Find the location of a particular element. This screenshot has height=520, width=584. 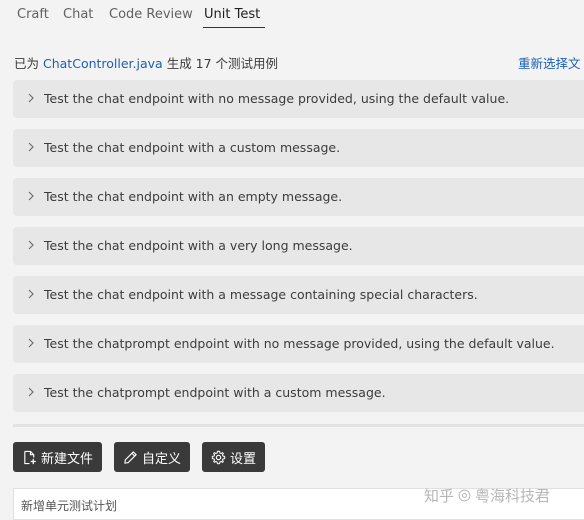

active-tab-indicator is located at coordinates (234, 27).